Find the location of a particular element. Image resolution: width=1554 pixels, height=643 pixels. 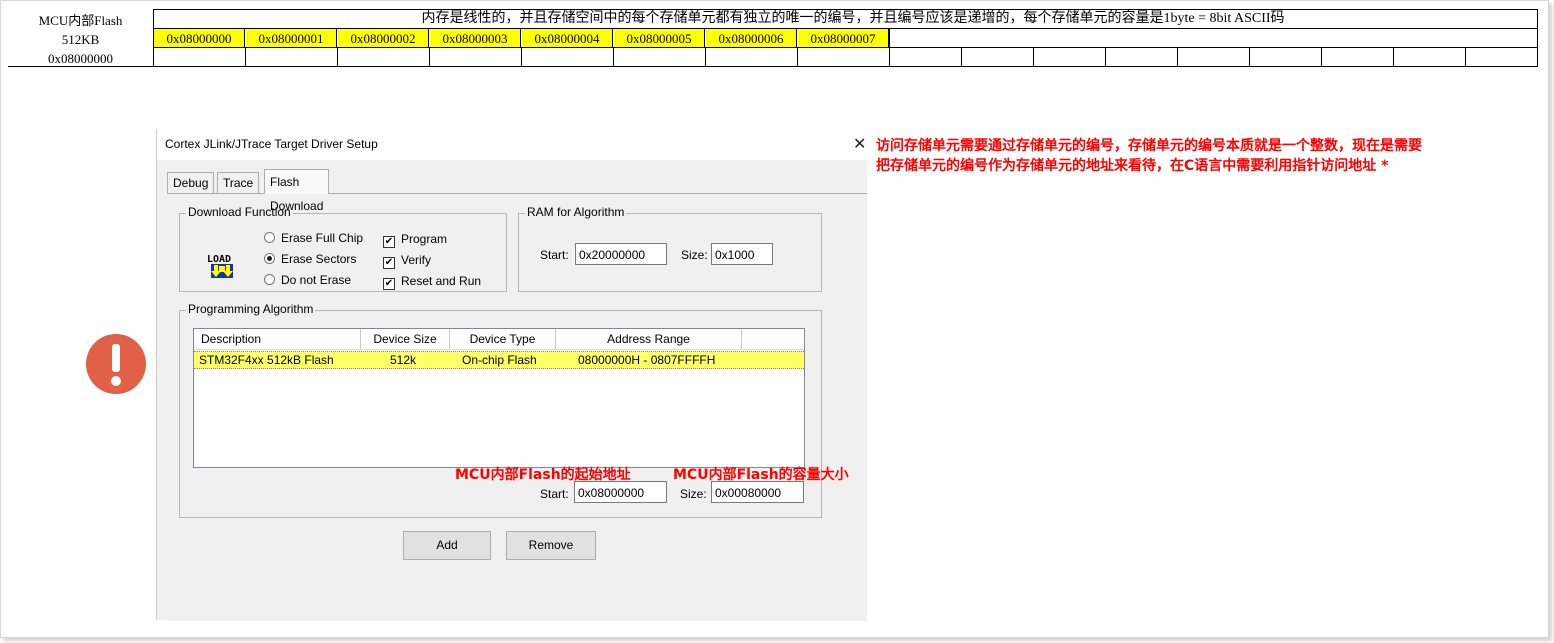

address-cell: 0x08000001 is located at coordinates (291, 38).